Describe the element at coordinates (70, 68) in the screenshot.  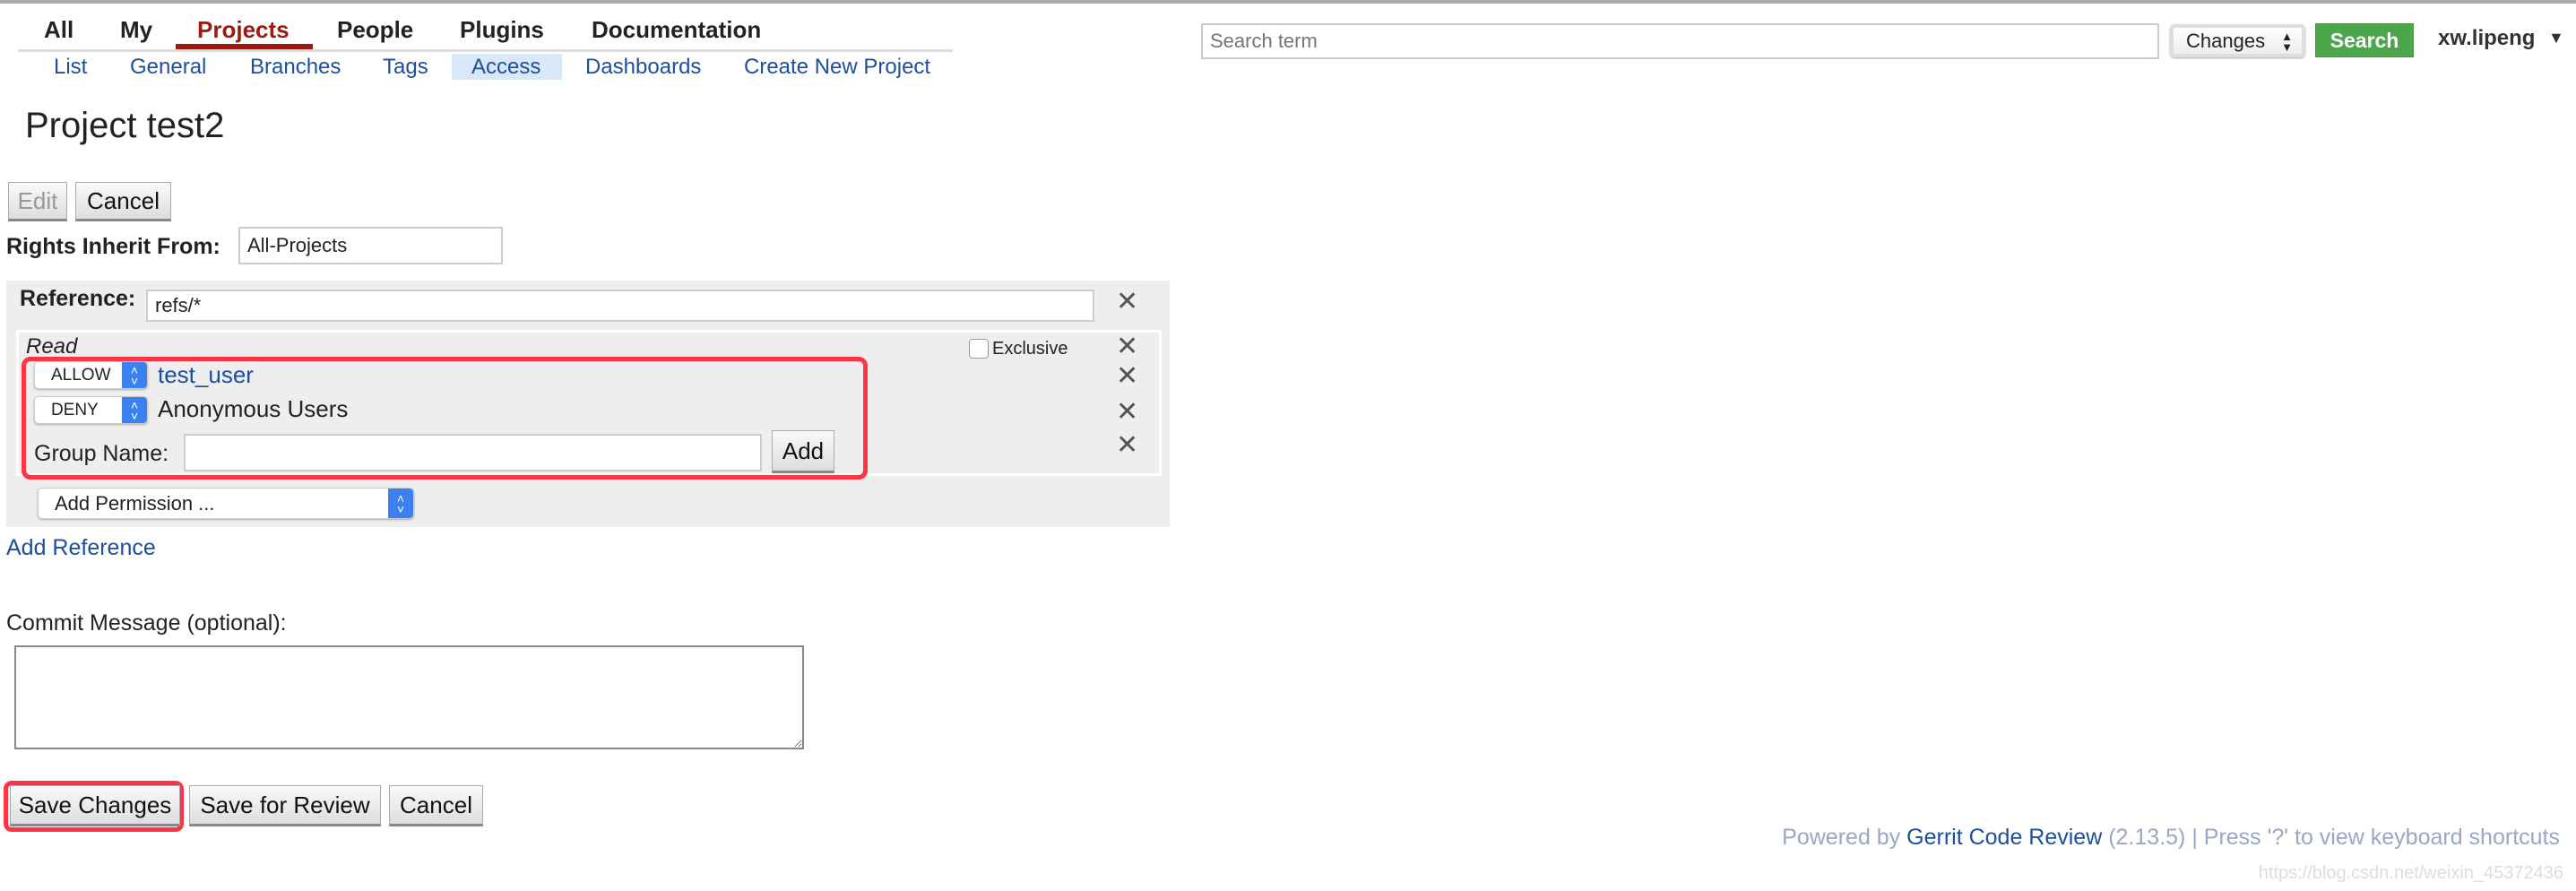
I see `subnav-list: List` at that location.